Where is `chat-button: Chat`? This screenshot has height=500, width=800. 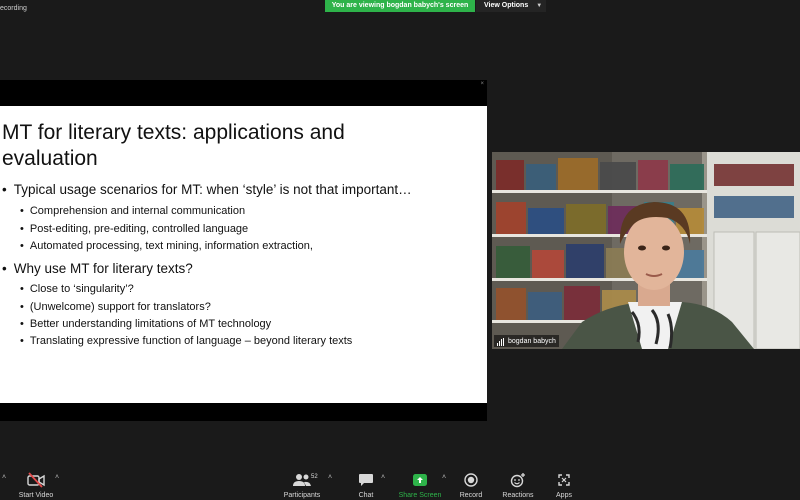
chat-button: Chat is located at coordinates (366, 485).